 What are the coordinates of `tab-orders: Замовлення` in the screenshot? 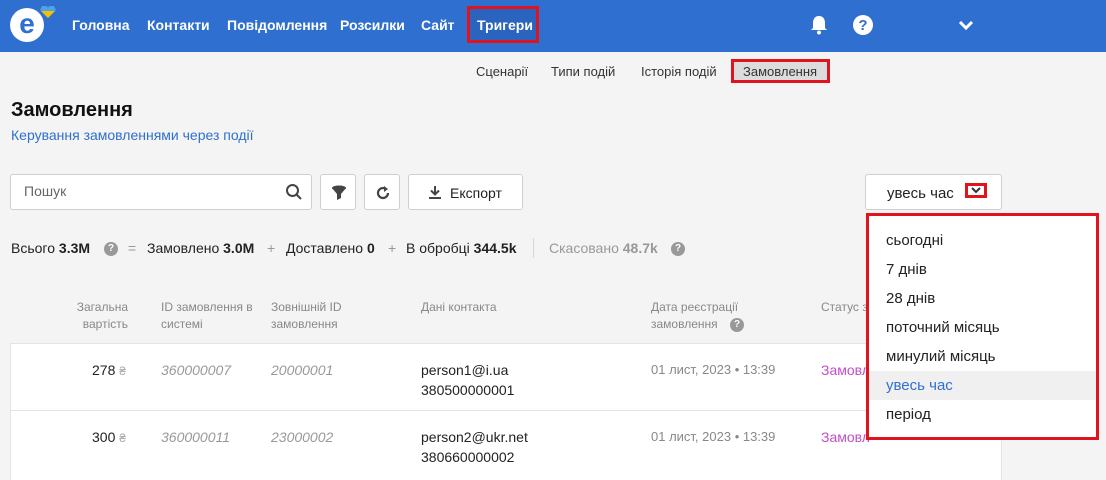 It's located at (780, 71).